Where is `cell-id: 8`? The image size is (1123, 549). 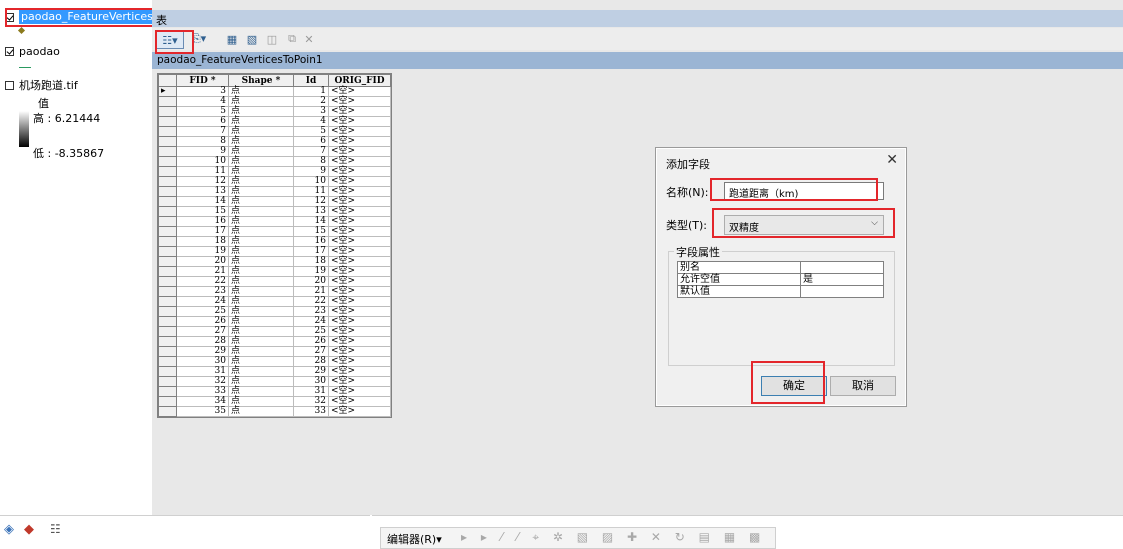 cell-id: 8 is located at coordinates (311, 161).